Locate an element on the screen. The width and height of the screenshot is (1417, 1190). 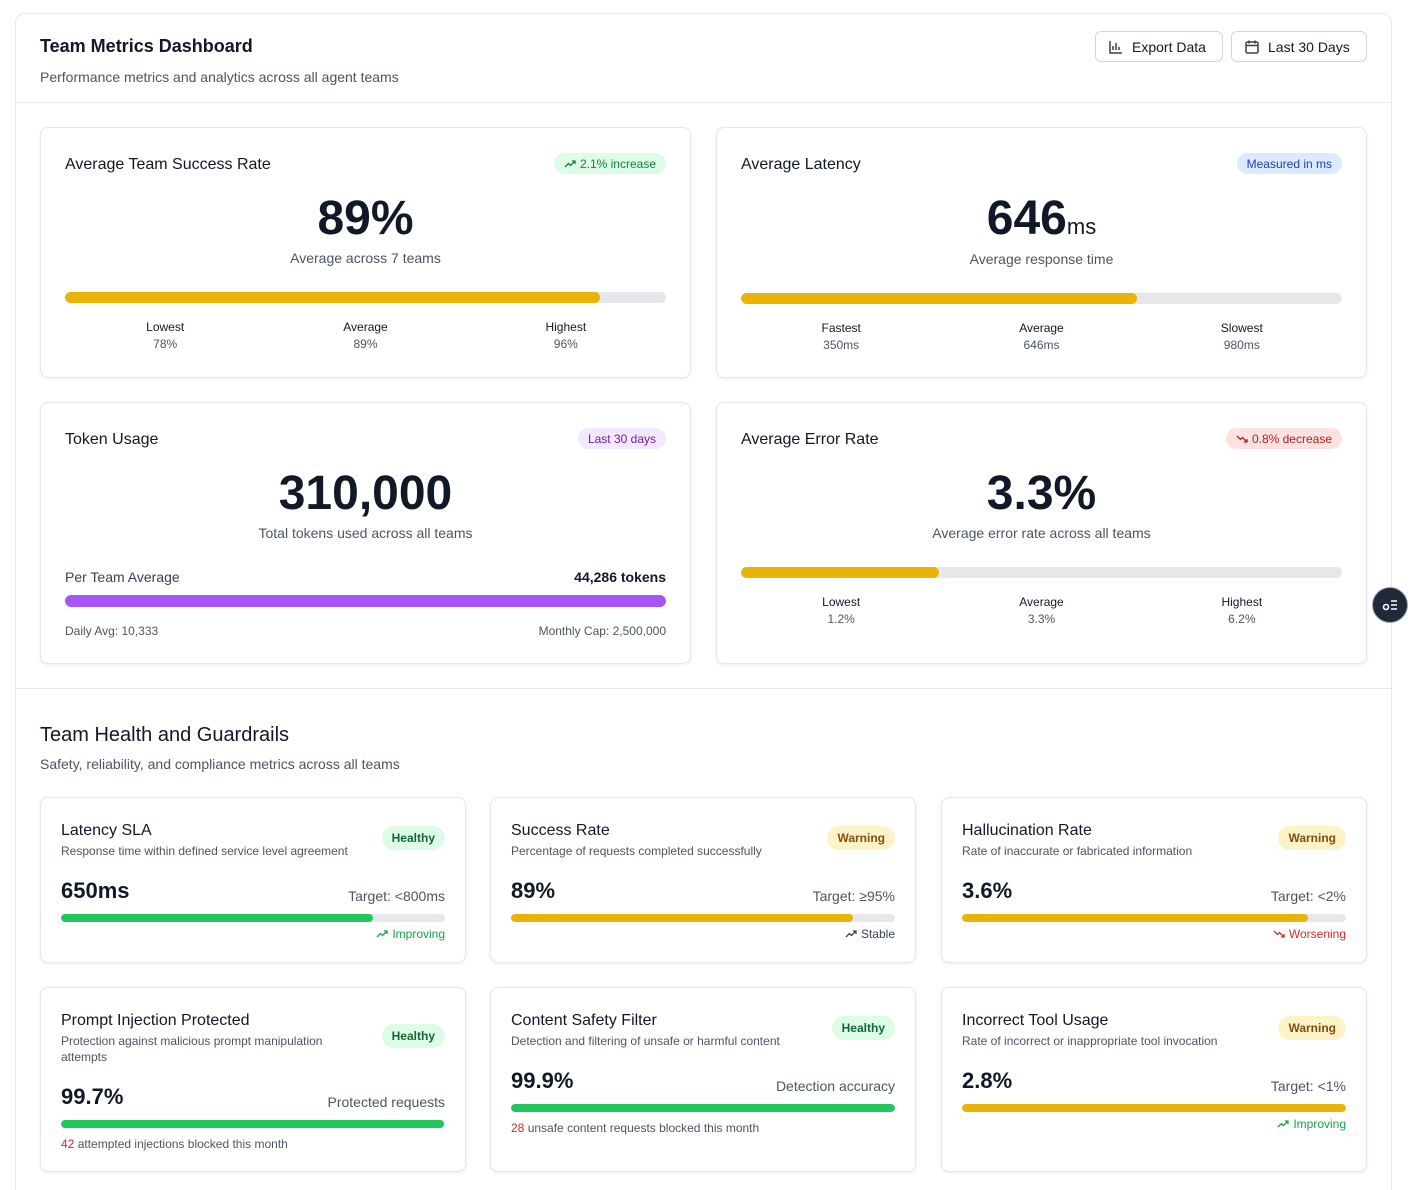
card-title: Content Safety Filter is located at coordinates (584, 1020).